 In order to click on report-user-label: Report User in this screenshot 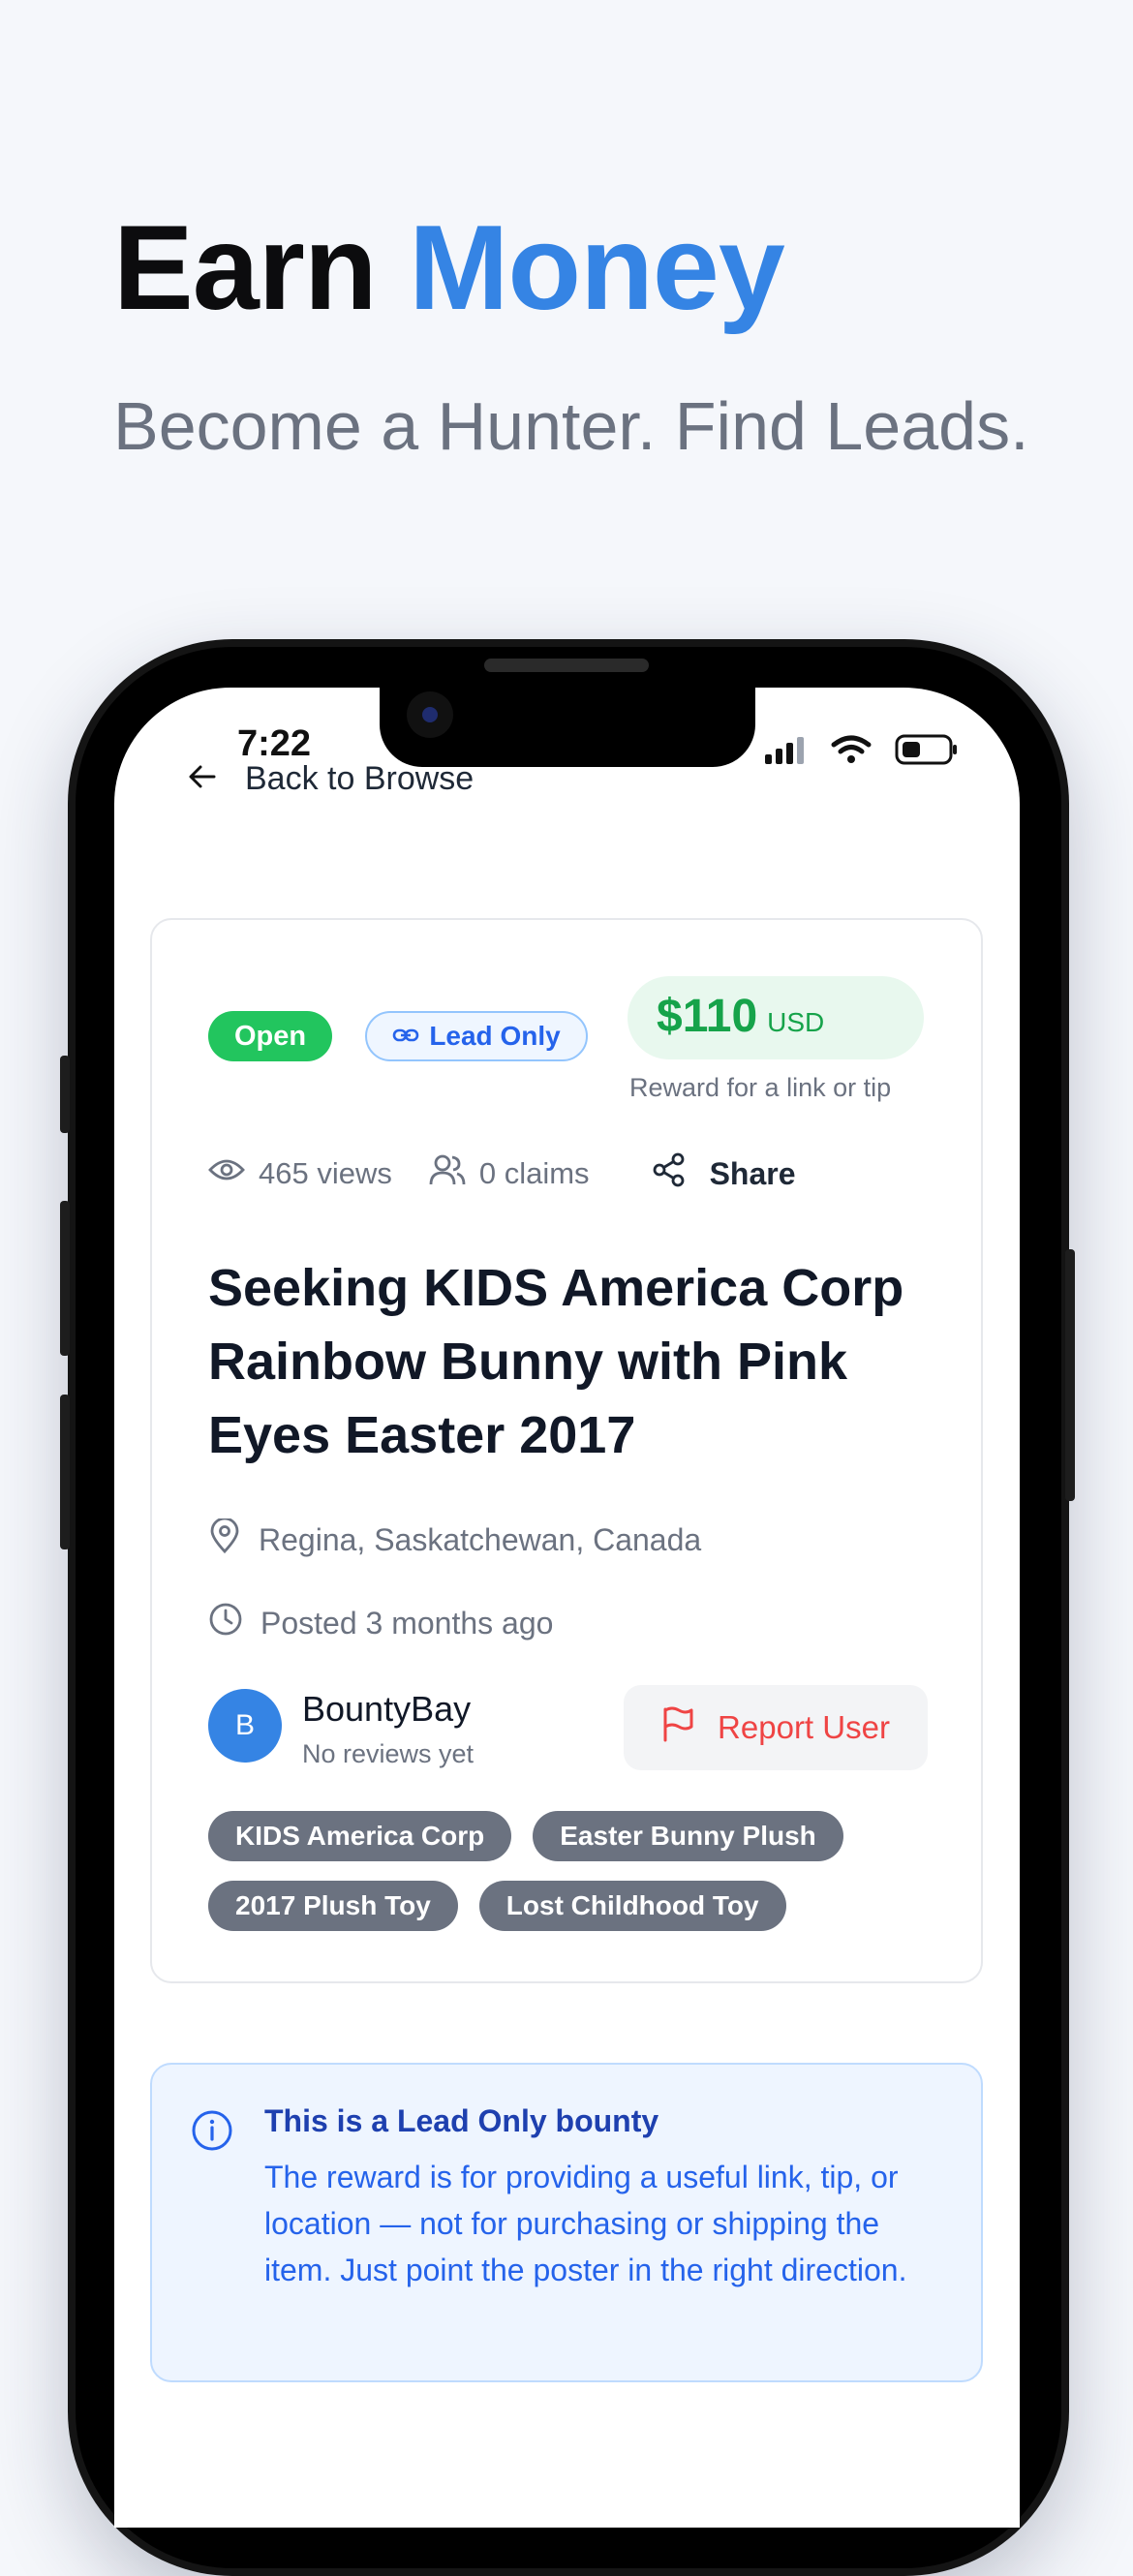, I will do `click(804, 1727)`.